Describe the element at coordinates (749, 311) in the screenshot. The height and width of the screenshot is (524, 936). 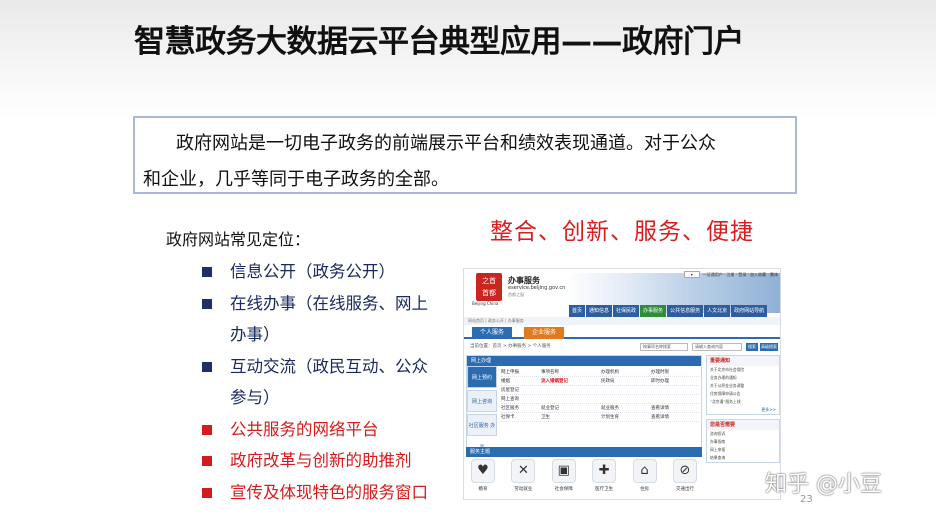
I see `nav-item: 政府网站导航` at that location.